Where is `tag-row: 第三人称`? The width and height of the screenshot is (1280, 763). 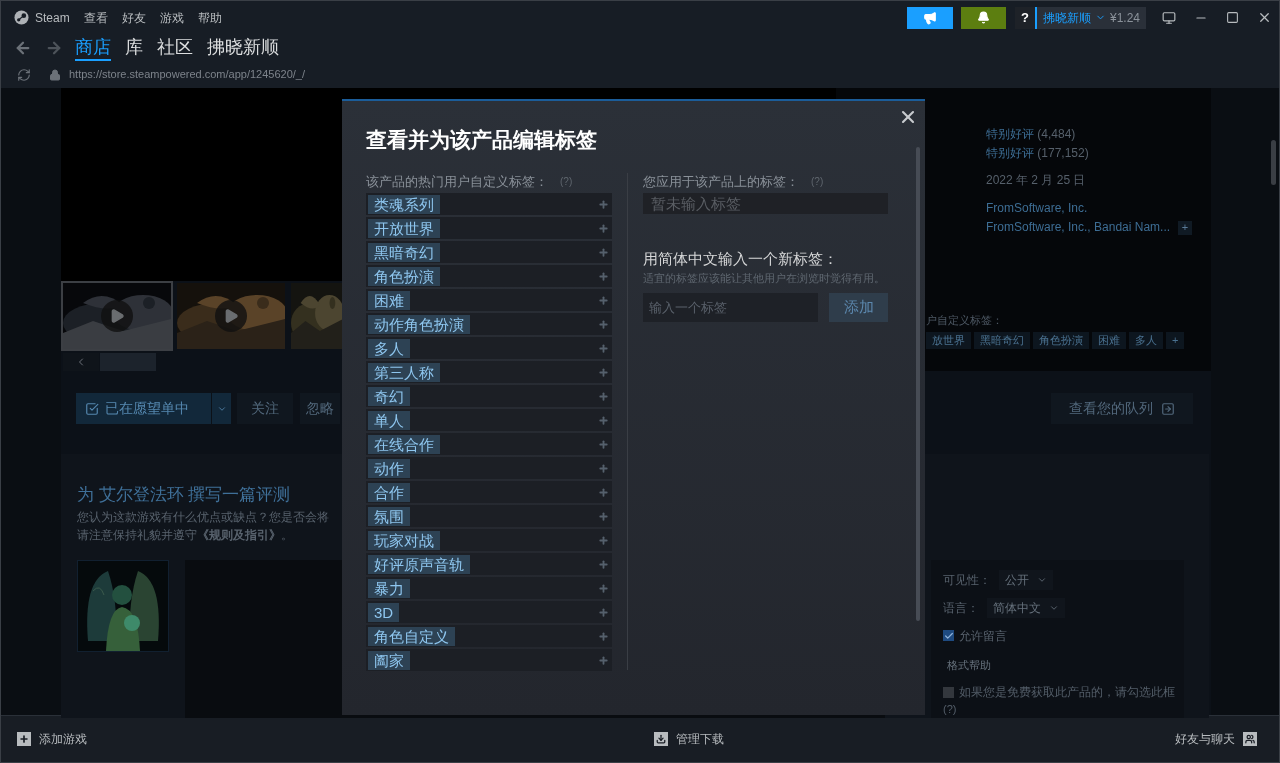 tag-row: 第三人称 is located at coordinates (489, 372).